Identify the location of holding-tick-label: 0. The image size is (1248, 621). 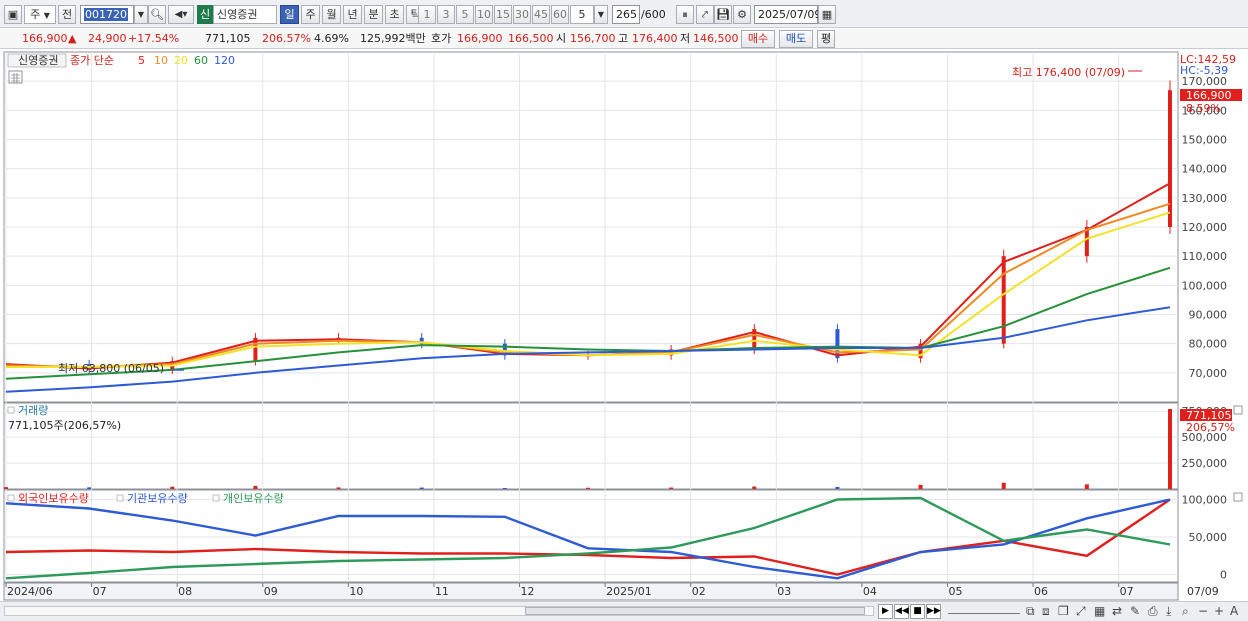
(1223, 575).